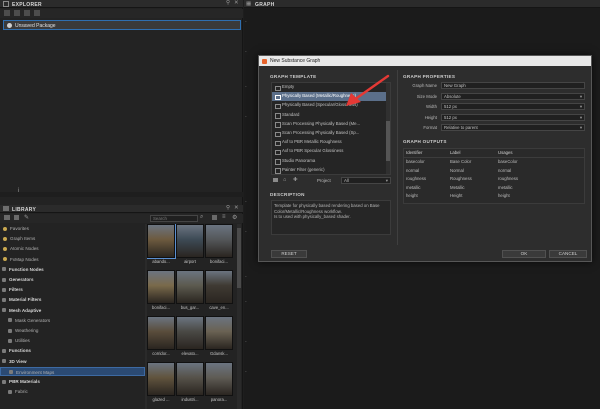 Image resolution: width=600 pixels, height=409 pixels. What do you see at coordinates (494, 180) in the screenshot?
I see `outputs-row: roughness Roughness roughness` at bounding box center [494, 180].